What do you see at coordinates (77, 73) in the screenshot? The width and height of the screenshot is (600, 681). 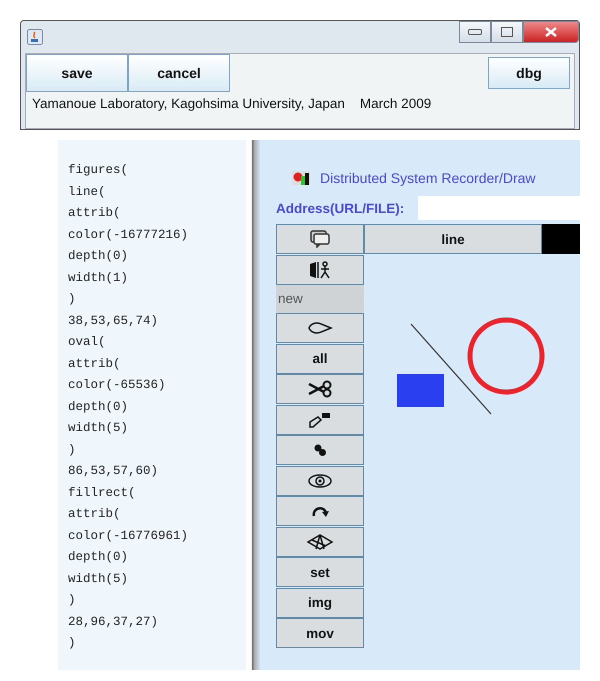 I see `toolbar-button: save` at bounding box center [77, 73].